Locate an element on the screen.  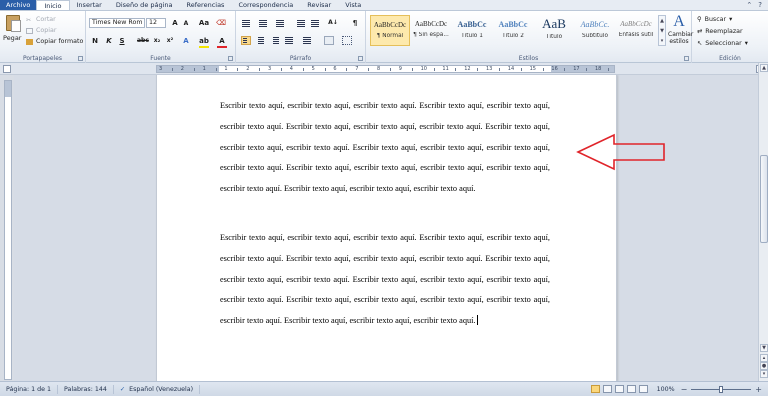
ruler-number: 9 is located at coordinates (400, 69).